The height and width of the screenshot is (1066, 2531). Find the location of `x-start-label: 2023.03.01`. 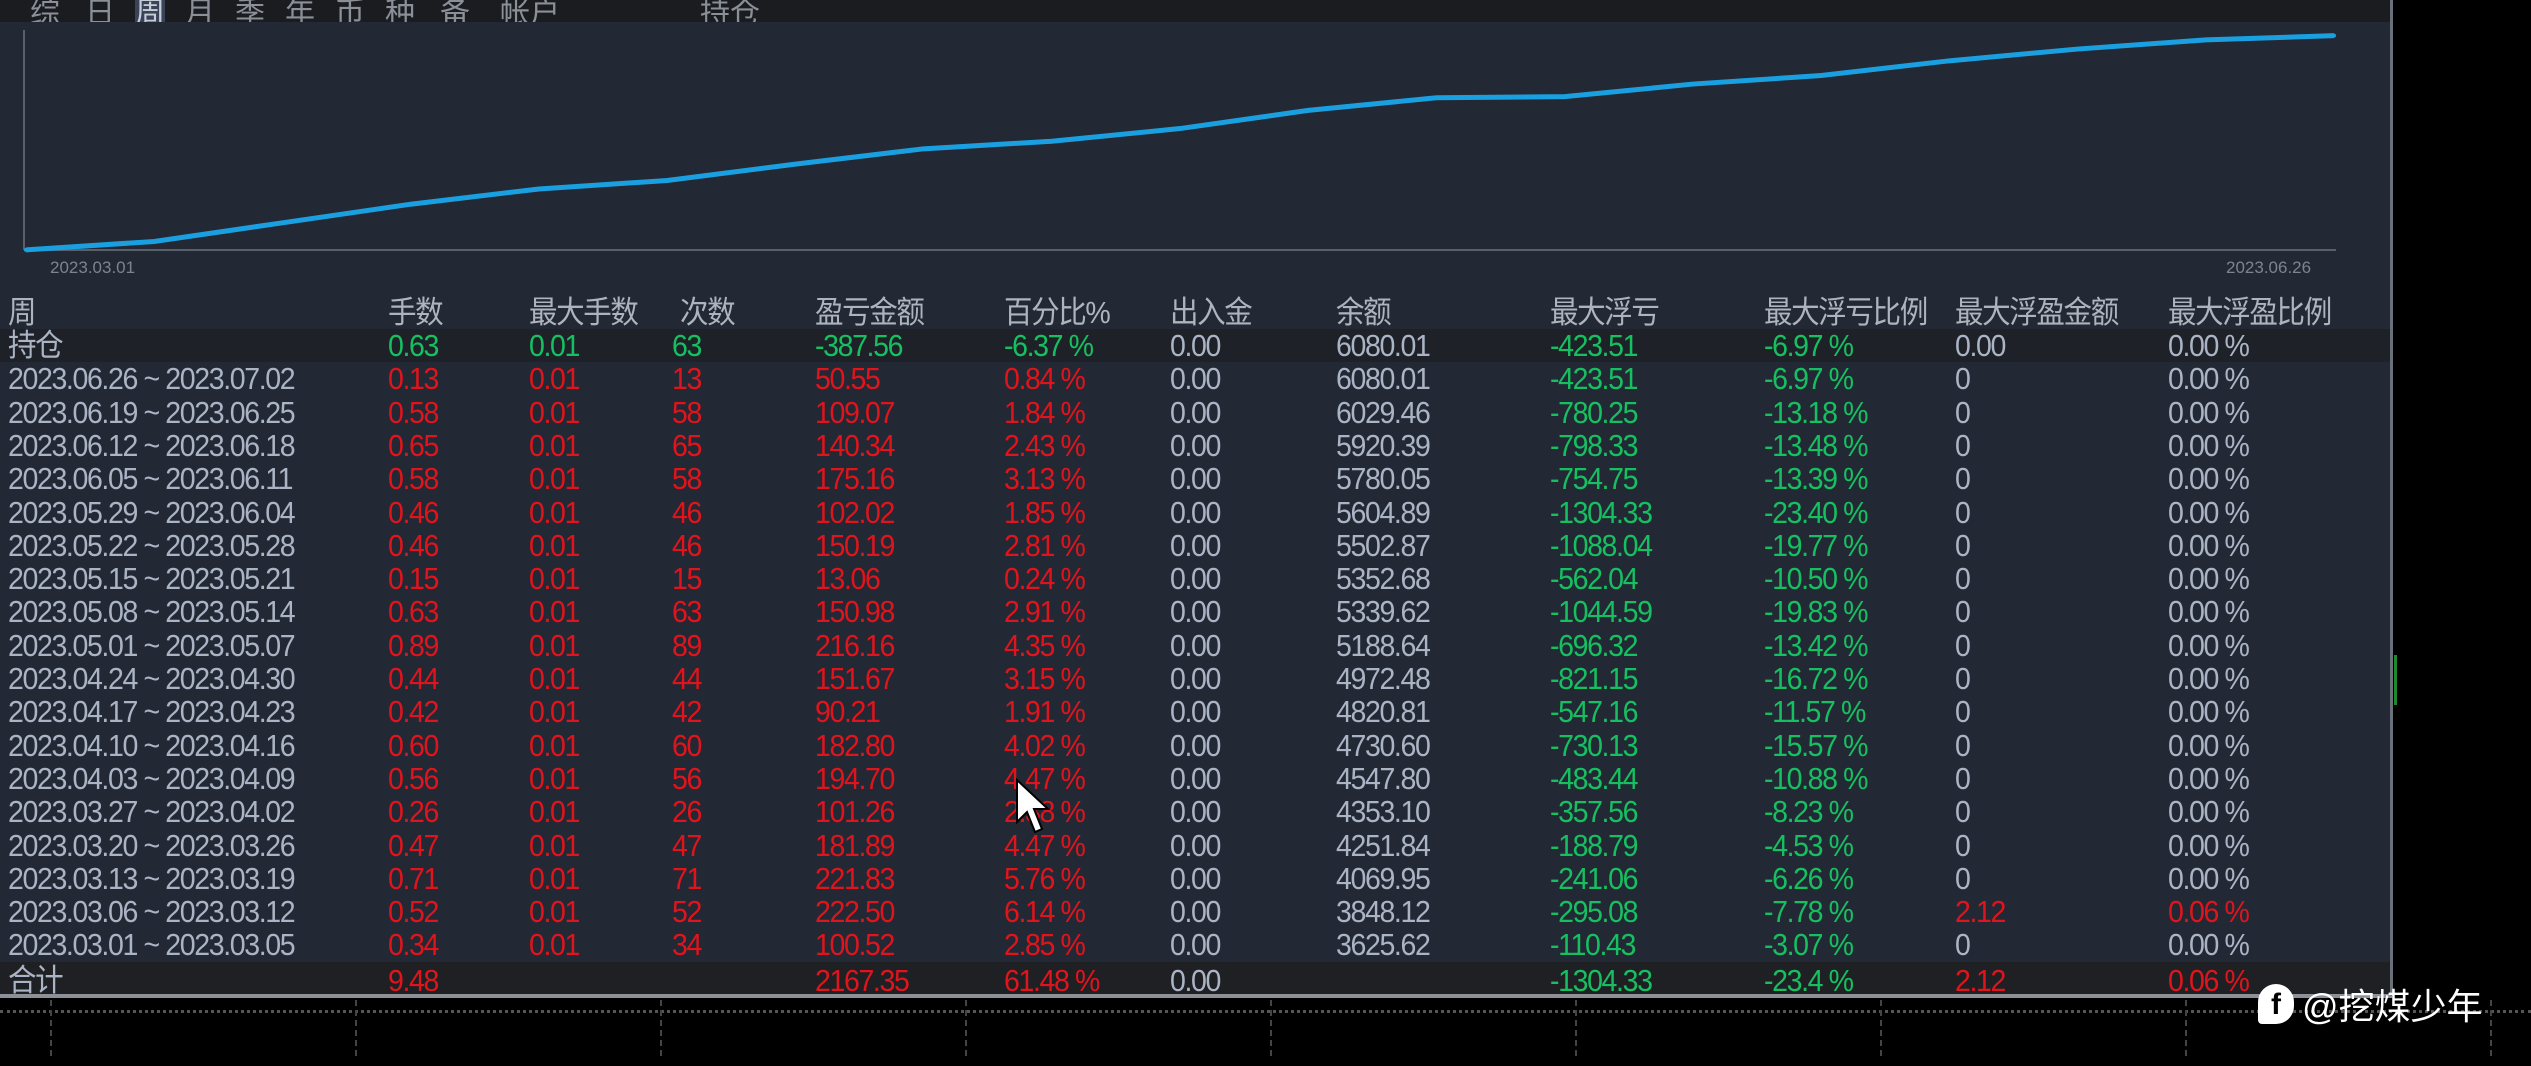

x-start-label: 2023.03.01 is located at coordinates (93, 267).